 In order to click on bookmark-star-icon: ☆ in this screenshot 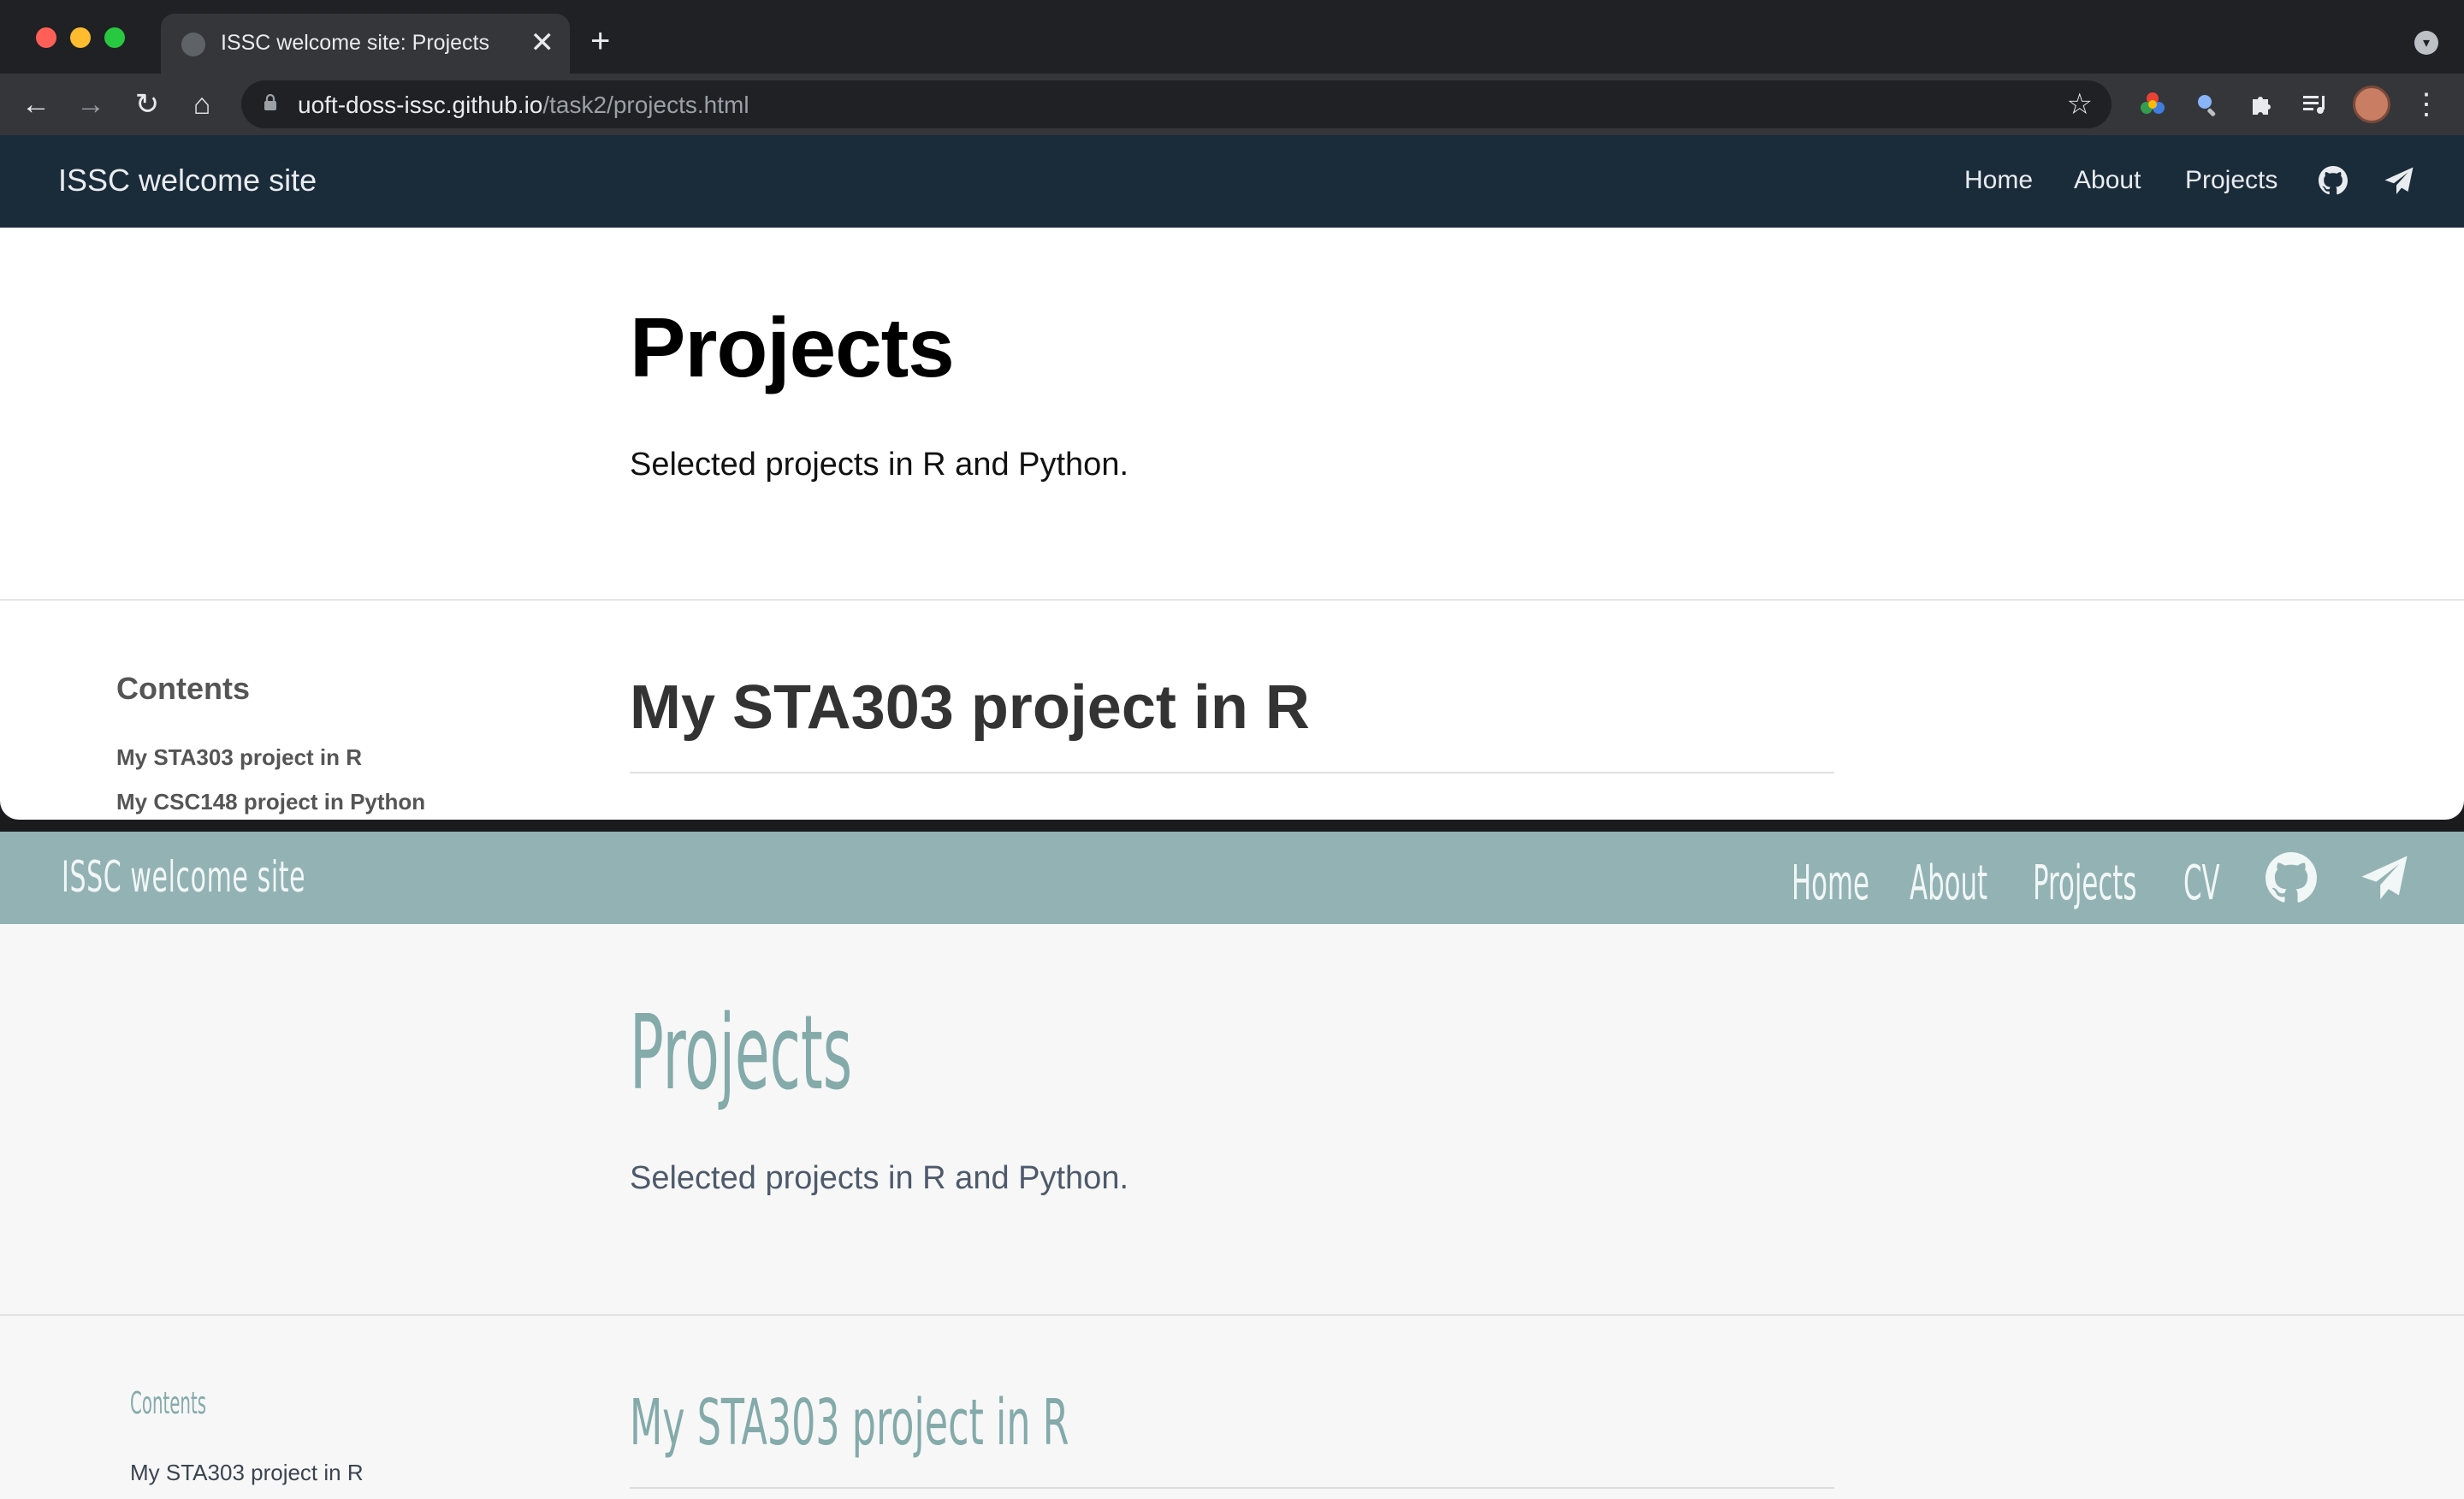, I will do `click(2080, 104)`.